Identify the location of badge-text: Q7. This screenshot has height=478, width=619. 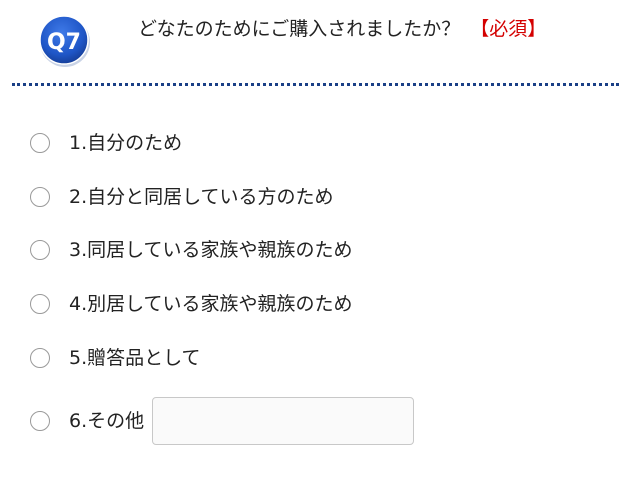
(64, 42).